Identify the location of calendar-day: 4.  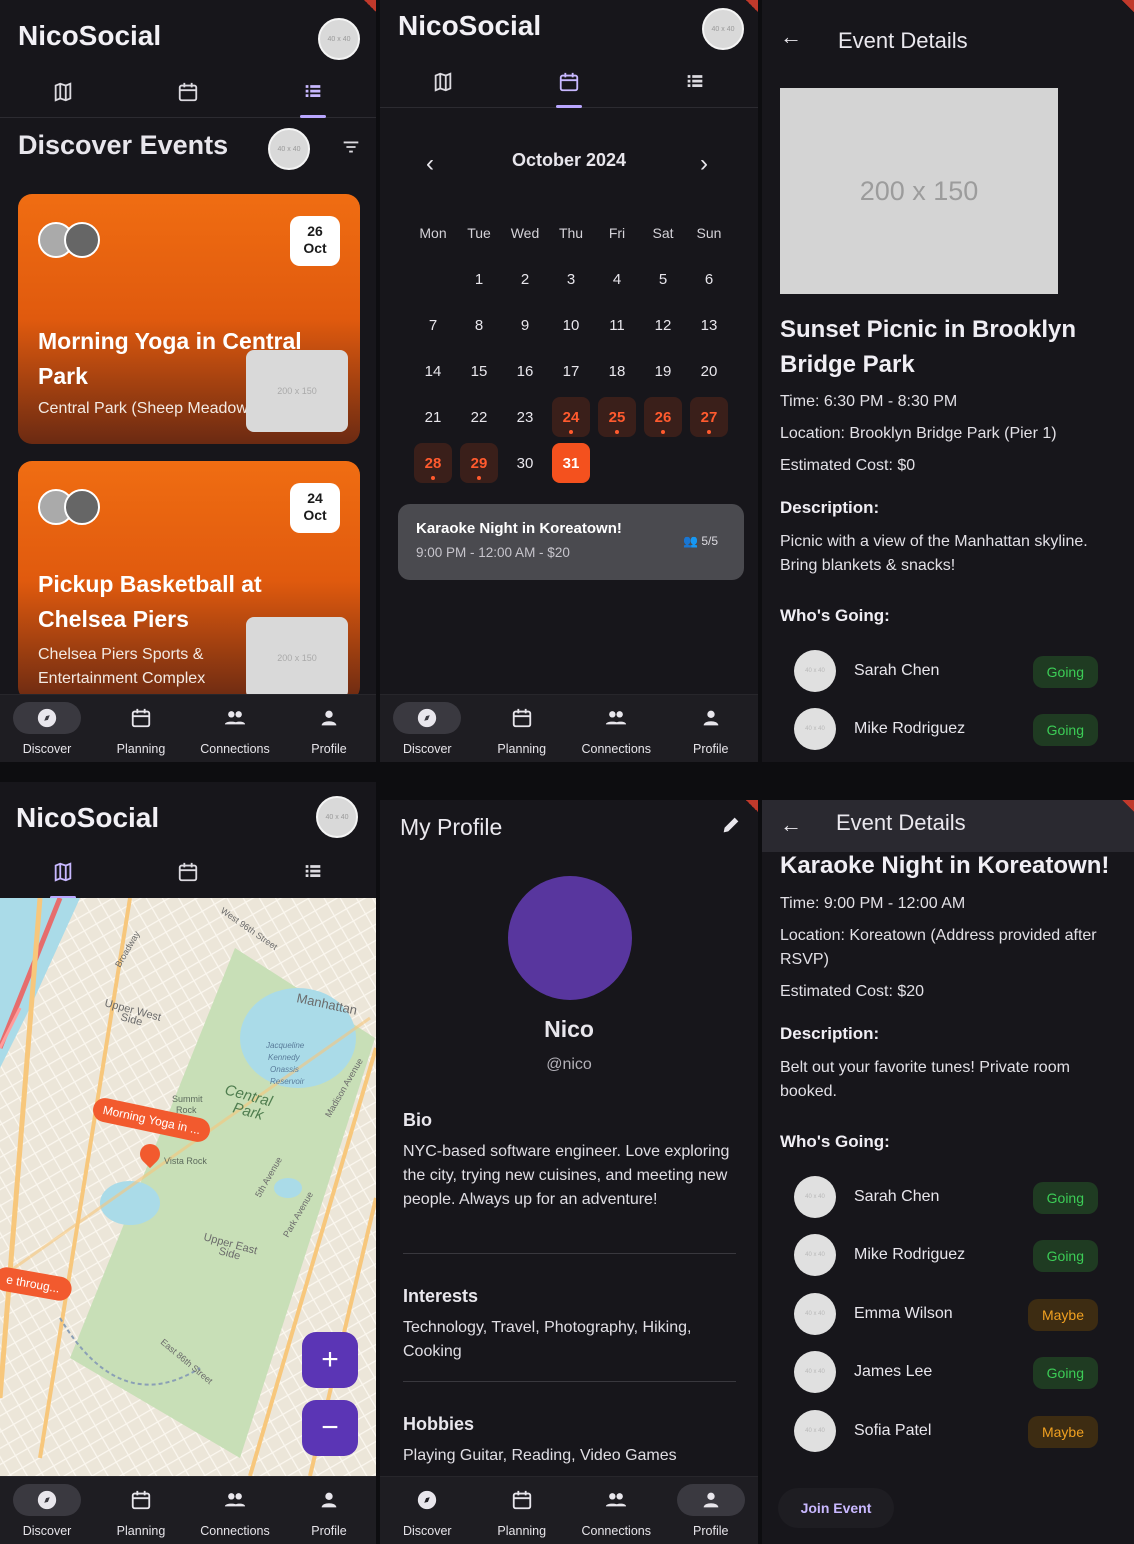
(617, 279).